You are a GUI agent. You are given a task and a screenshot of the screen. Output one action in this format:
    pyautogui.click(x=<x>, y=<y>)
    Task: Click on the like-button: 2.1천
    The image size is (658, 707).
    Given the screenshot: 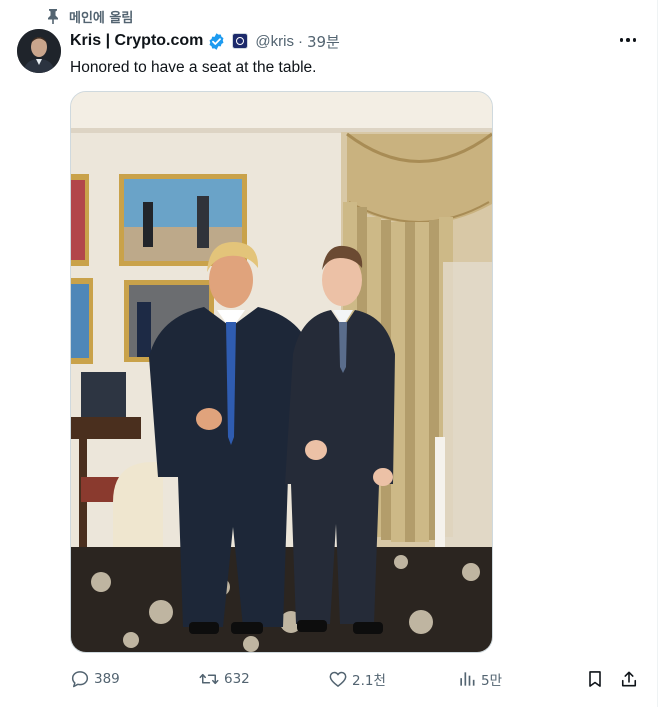 What is the action you would take?
    pyautogui.click(x=357, y=679)
    